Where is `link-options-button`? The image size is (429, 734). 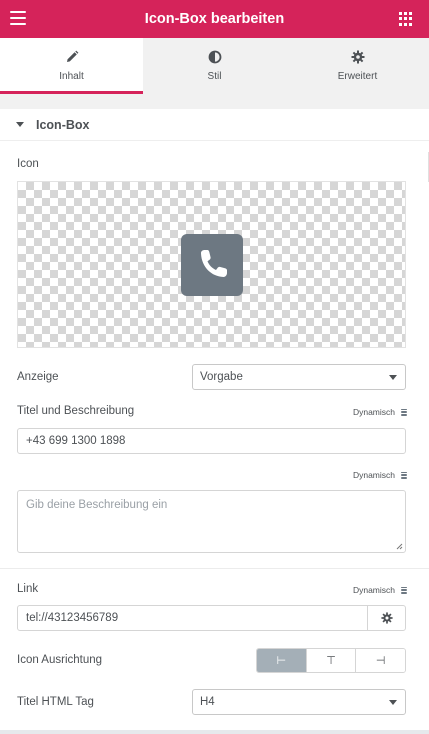
link-options-button is located at coordinates (386, 618).